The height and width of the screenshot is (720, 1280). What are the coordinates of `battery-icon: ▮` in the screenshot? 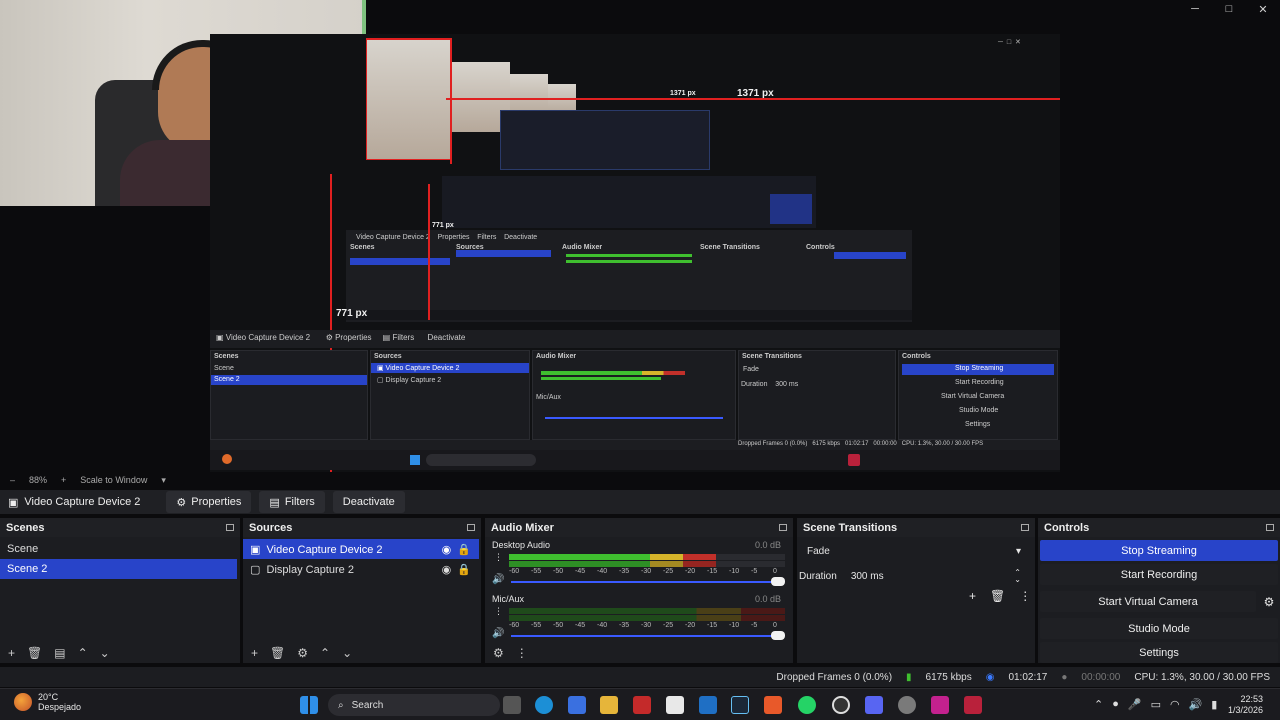 It's located at (1214, 704).